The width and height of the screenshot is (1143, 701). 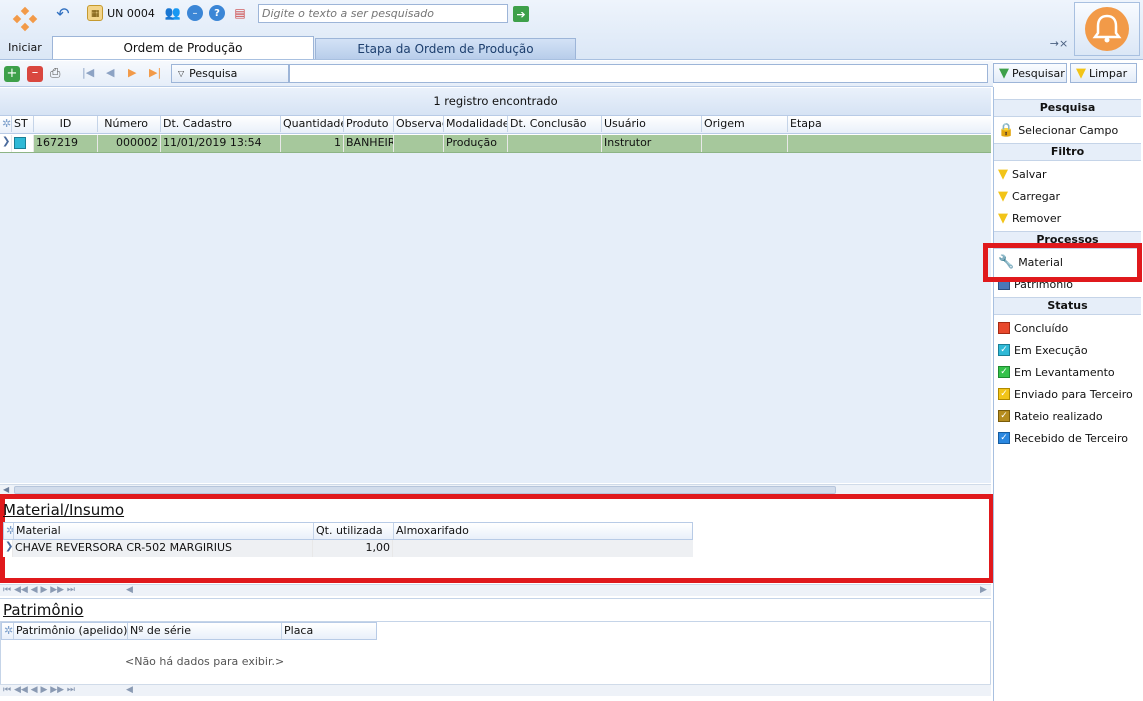 What do you see at coordinates (1103, 73) in the screenshot?
I see `limpar-button: ▼ Limpar` at bounding box center [1103, 73].